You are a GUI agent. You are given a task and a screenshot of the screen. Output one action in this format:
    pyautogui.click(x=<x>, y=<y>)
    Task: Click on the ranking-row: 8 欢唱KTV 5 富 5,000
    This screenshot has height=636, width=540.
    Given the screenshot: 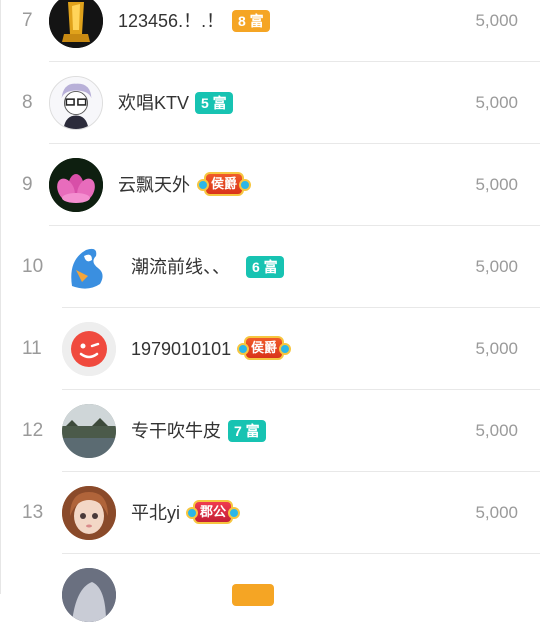 What is the action you would take?
    pyautogui.click(x=270, y=103)
    